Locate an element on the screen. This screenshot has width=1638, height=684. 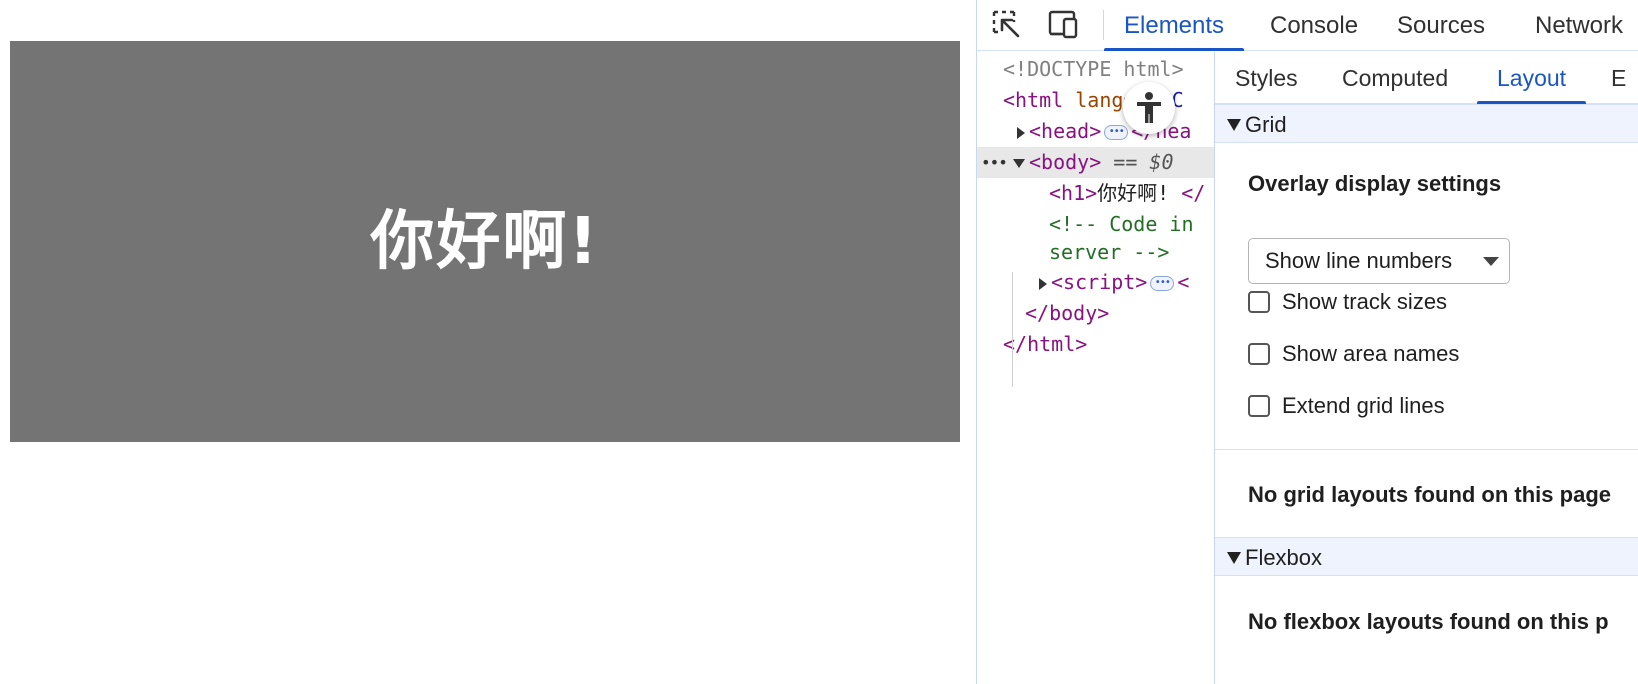
dom-script-node: <script> < is located at coordinates (1114, 282).